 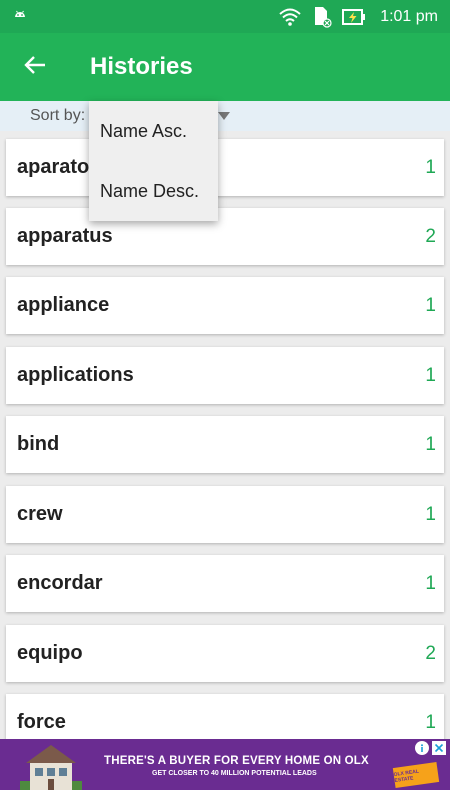 What do you see at coordinates (225, 653) in the screenshot?
I see `list-item: equipo 2` at bounding box center [225, 653].